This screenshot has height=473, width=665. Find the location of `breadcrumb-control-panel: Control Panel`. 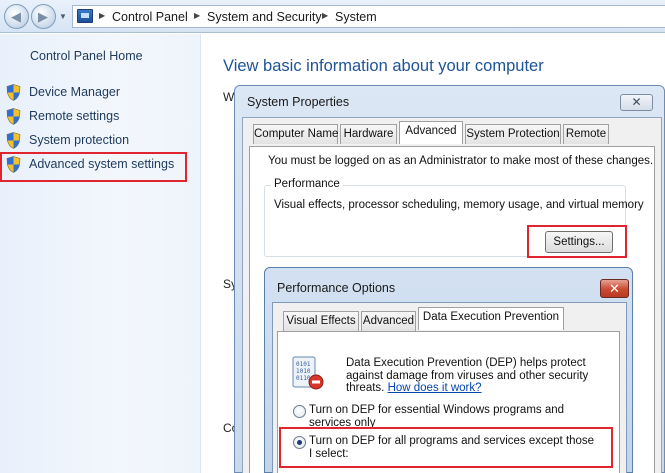

breadcrumb-control-panel: Control Panel is located at coordinates (150, 17).